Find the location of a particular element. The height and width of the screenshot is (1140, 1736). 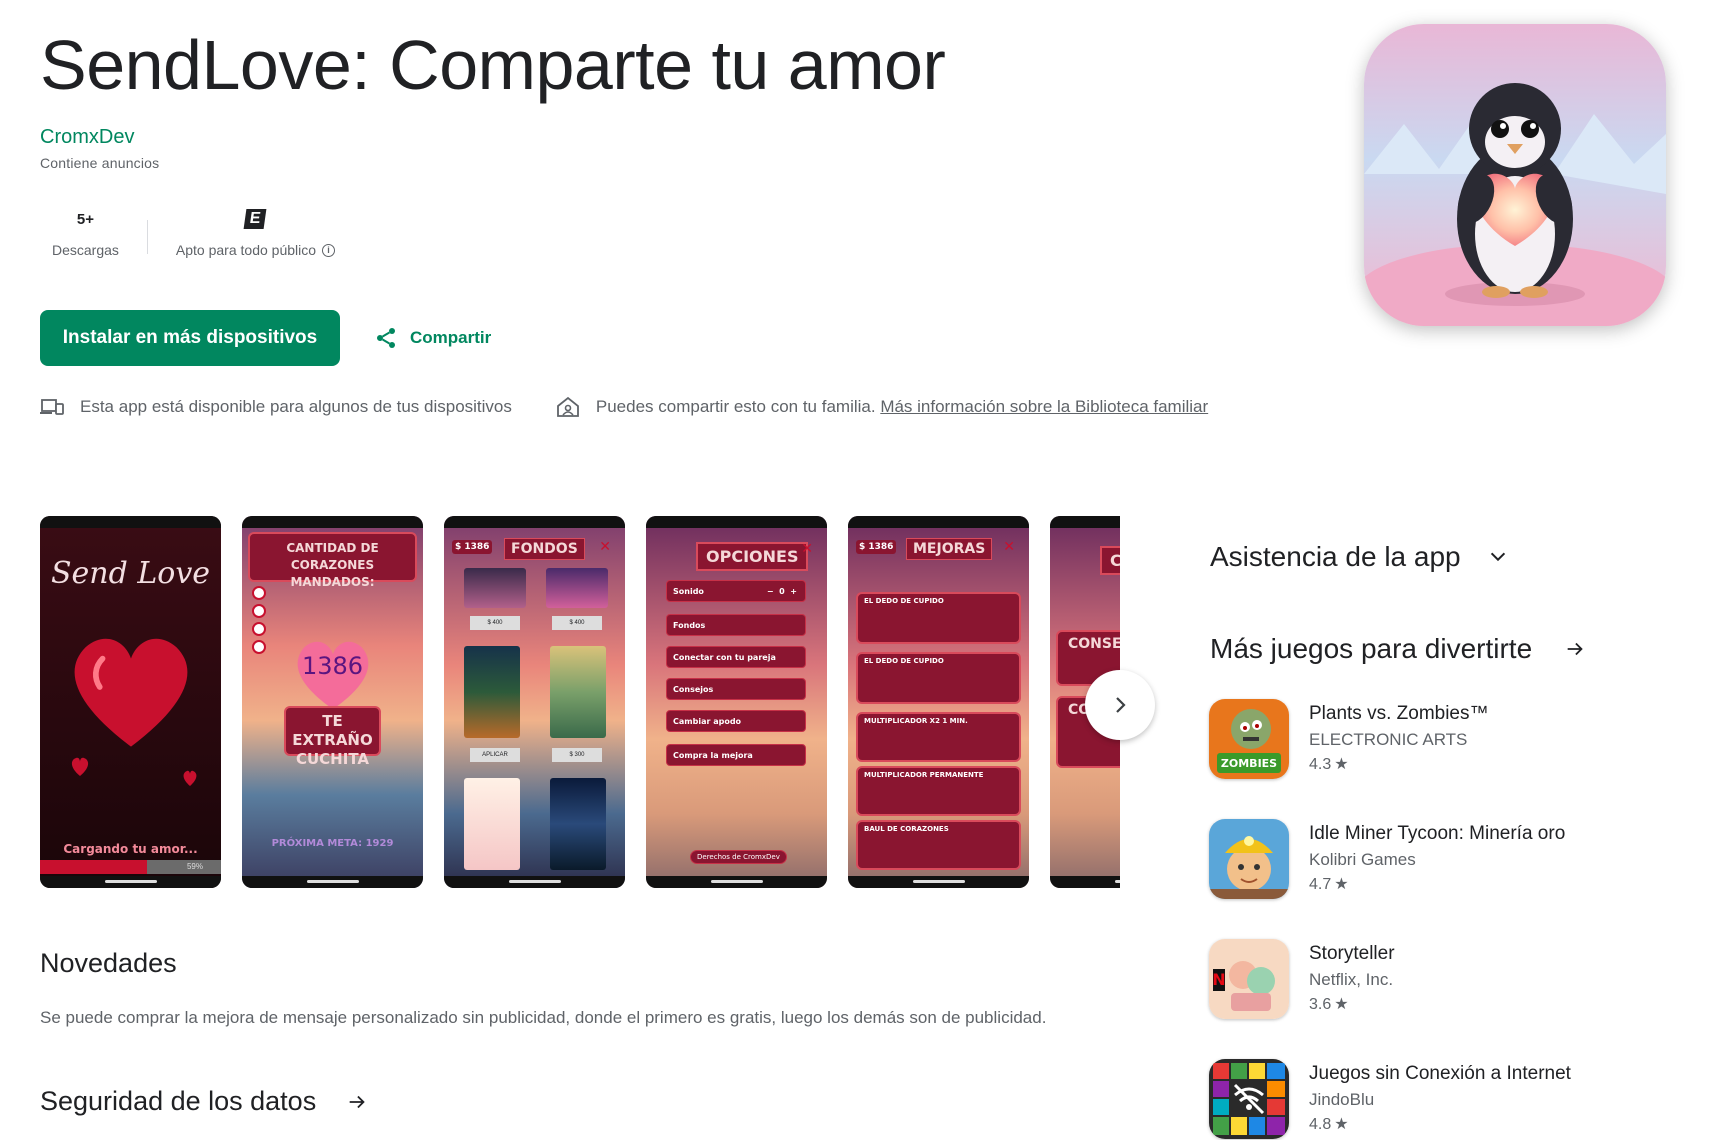

chevron-down-icon is located at coordinates (1497, 557).